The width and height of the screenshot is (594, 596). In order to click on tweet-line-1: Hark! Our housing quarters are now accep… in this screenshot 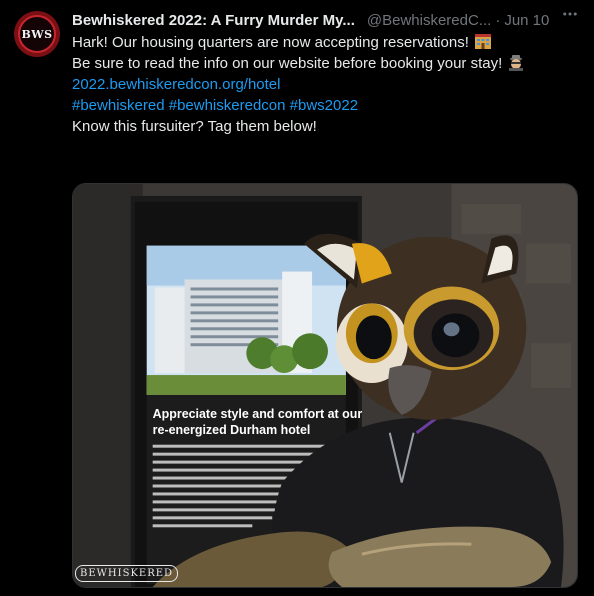, I will do `click(270, 42)`.